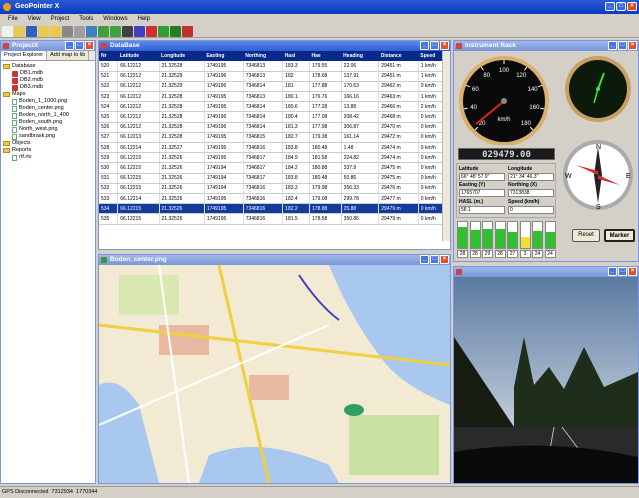 This screenshot has height=498, width=639. Describe the element at coordinates (48, 115) in the screenshot. I see `tree-item: Boden_north_1_400` at that location.